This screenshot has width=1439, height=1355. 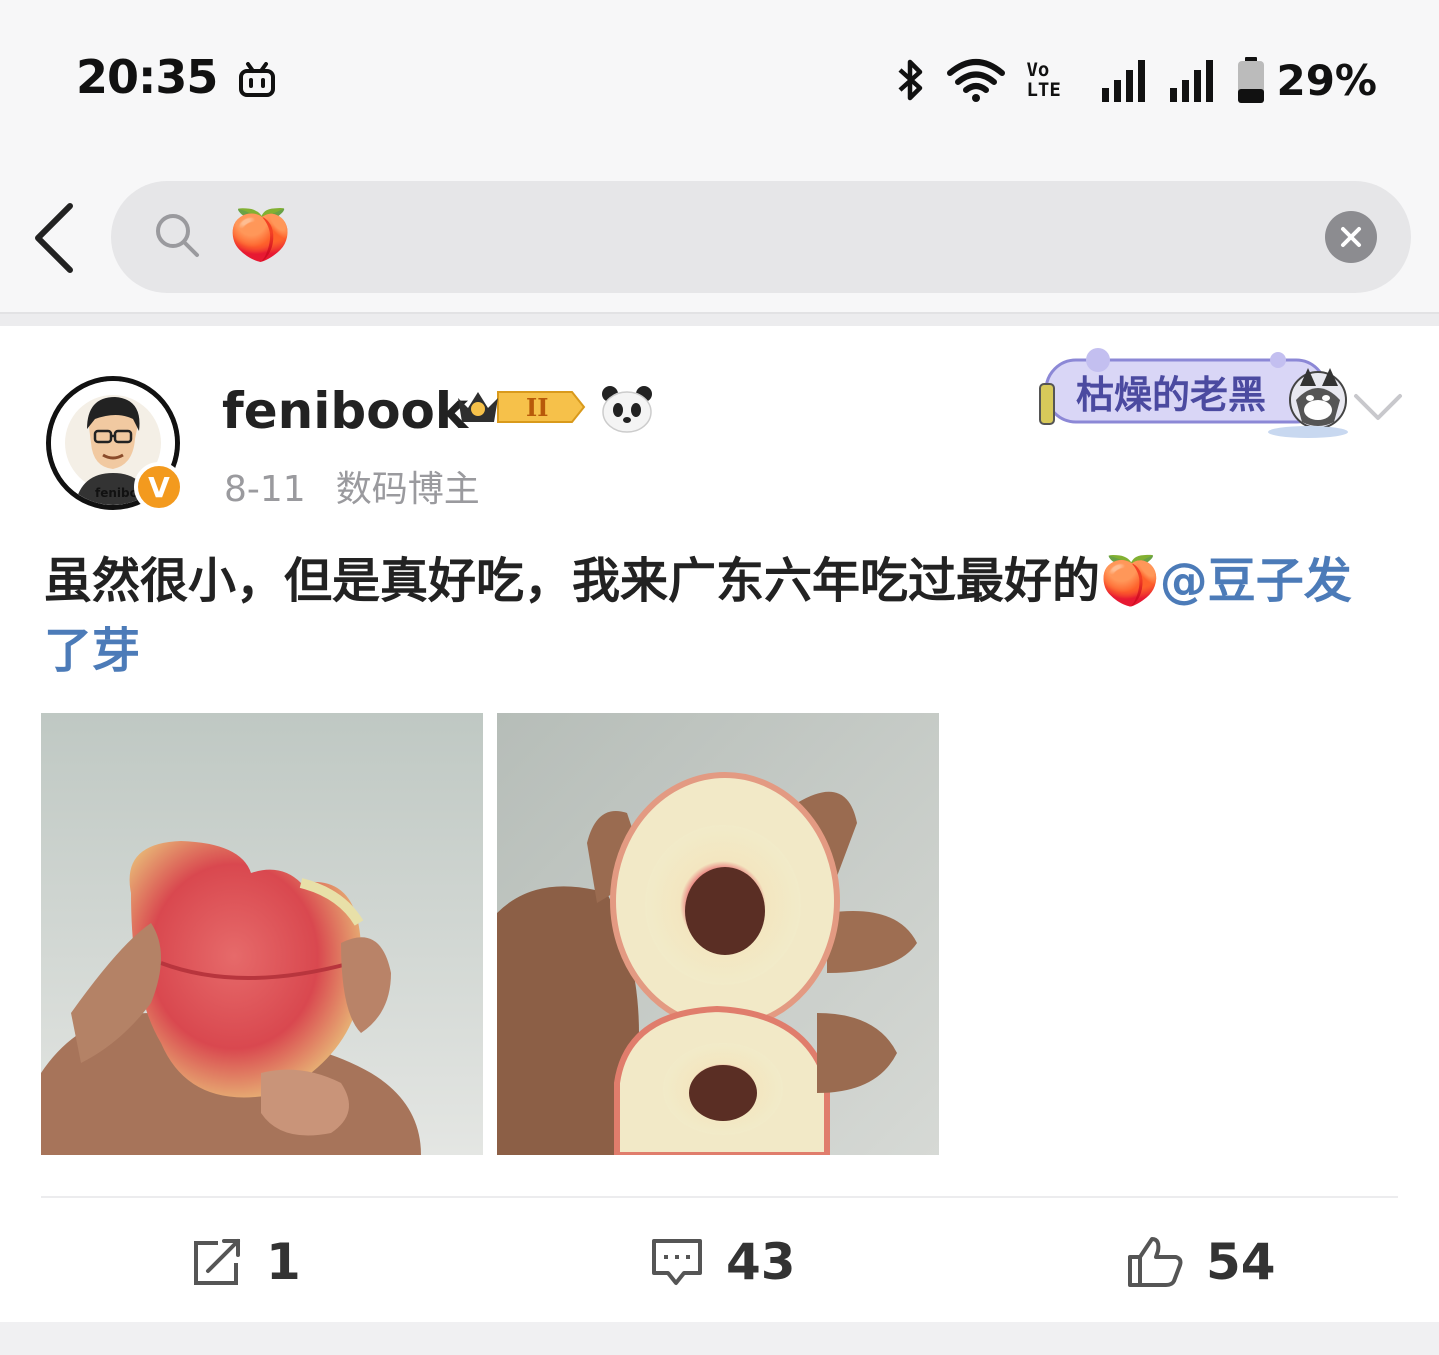 I want to click on username: fenibook, so click(x=345, y=411).